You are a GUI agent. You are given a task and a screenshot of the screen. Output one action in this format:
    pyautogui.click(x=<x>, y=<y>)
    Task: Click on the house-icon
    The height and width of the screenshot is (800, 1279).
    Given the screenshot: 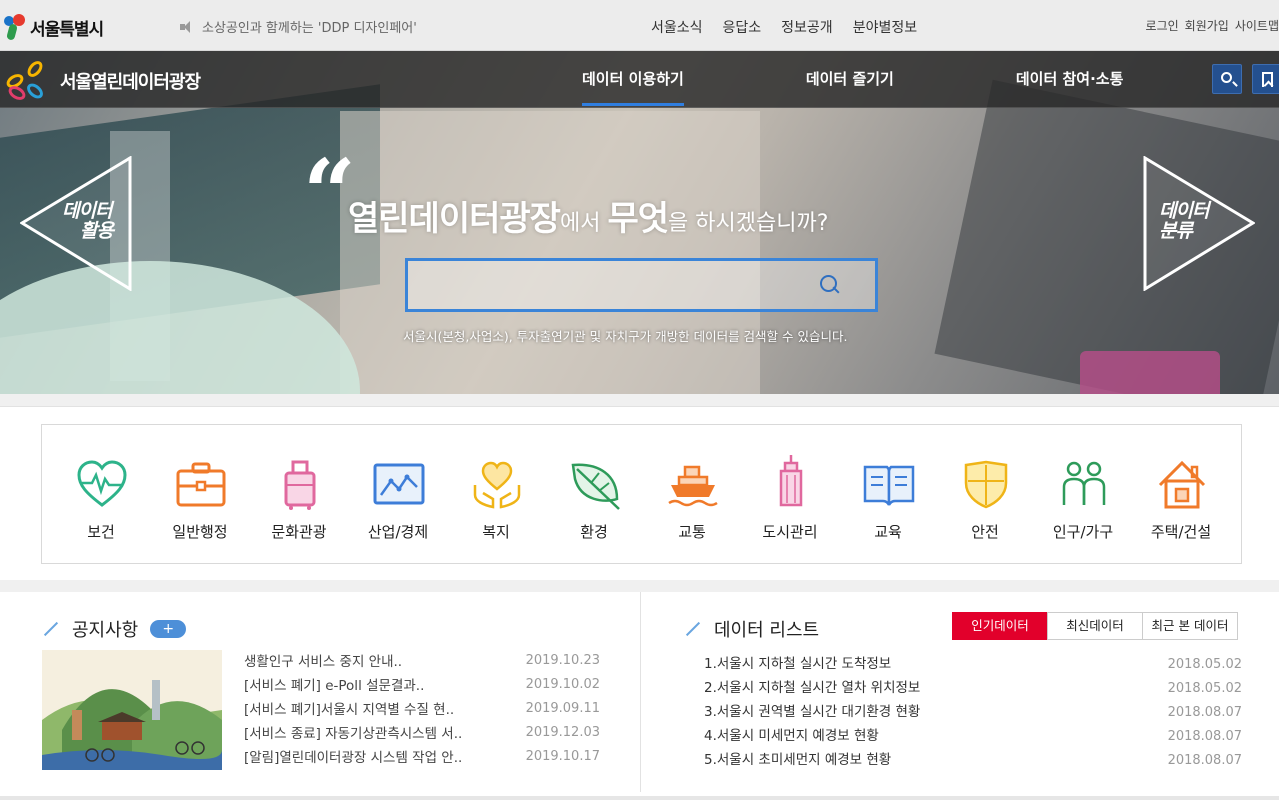 What is the action you would take?
    pyautogui.click(x=1182, y=484)
    